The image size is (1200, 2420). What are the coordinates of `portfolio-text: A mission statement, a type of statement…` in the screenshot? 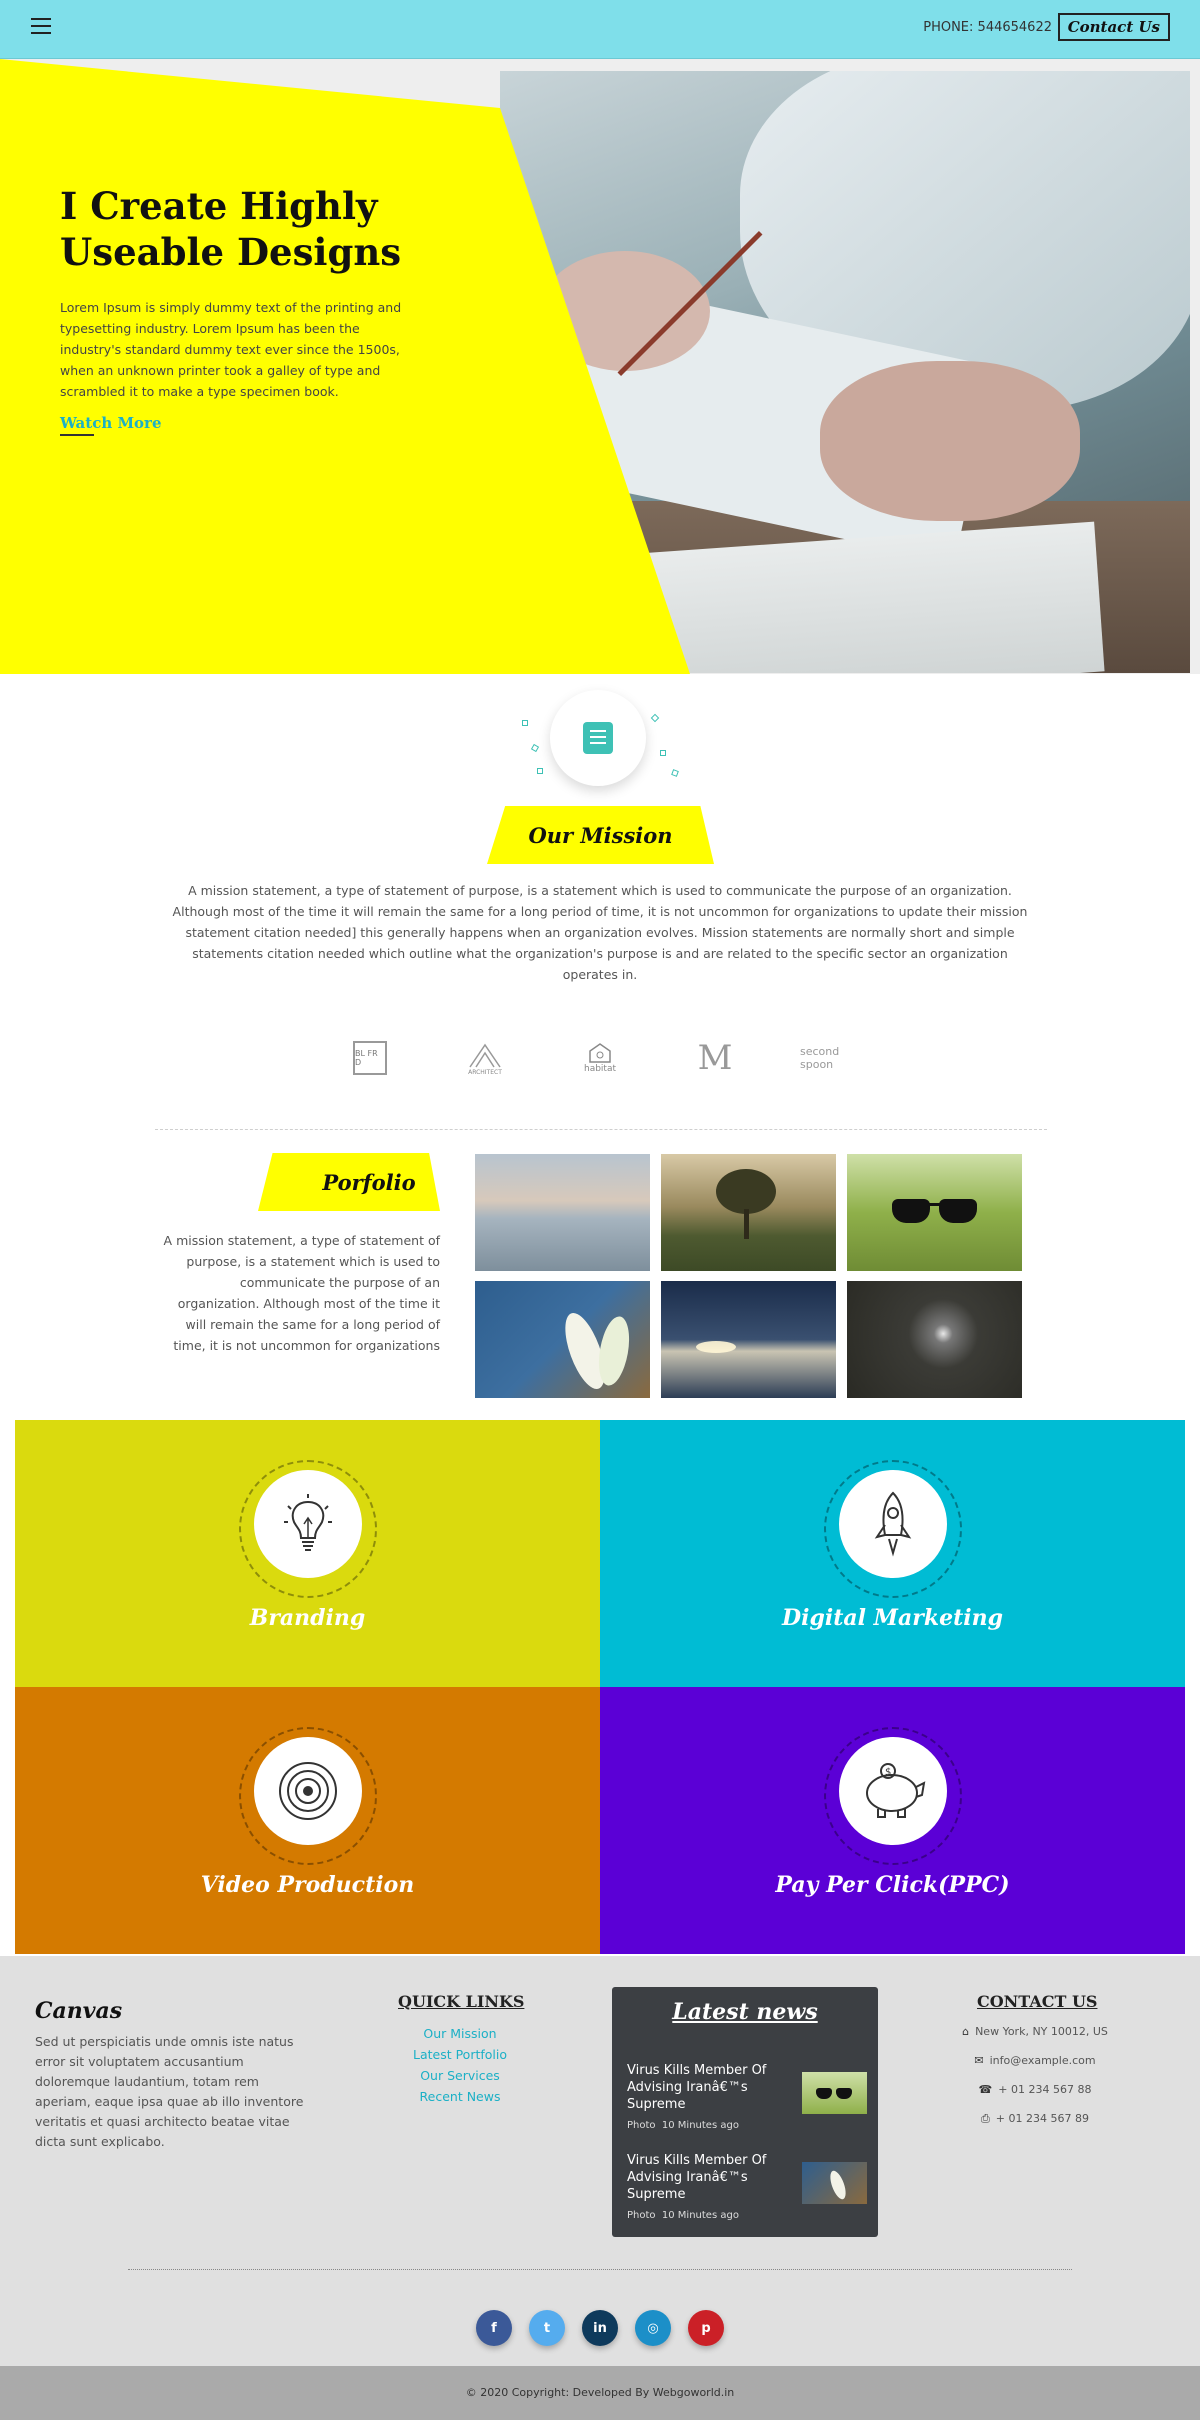 It's located at (301, 1293).